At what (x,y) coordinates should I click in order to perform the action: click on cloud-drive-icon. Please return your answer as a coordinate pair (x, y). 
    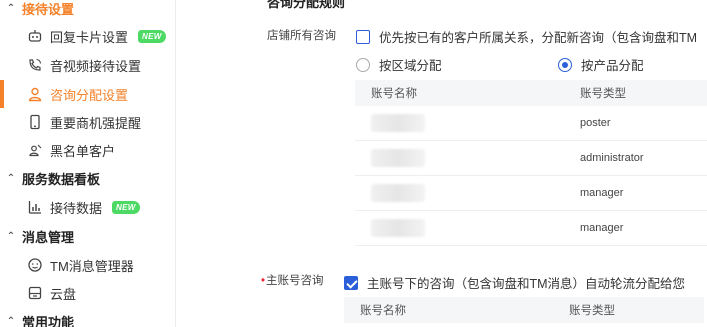
    Looking at the image, I should click on (35, 293).